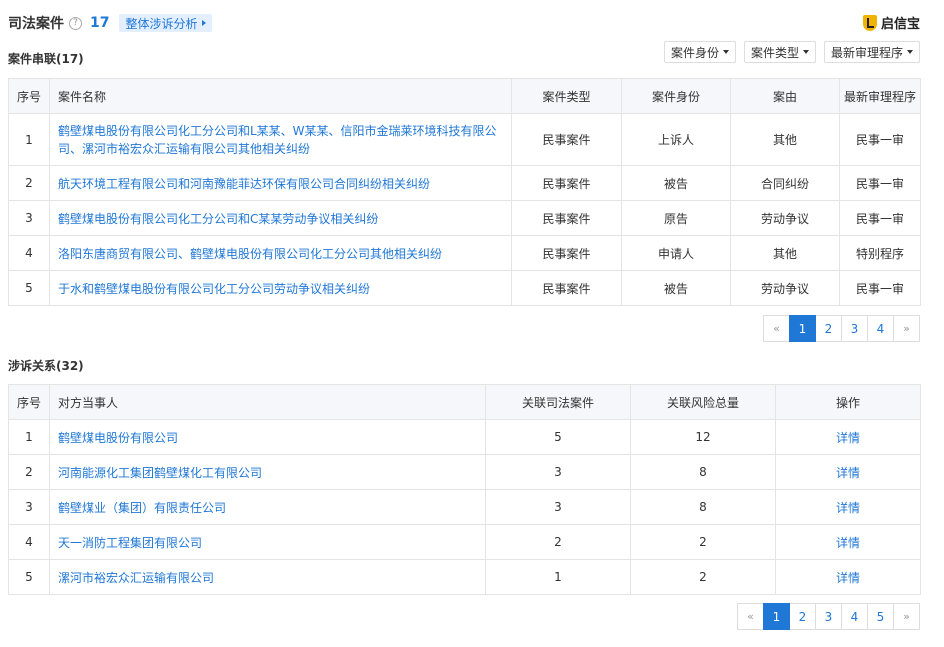 The image size is (944, 647). What do you see at coordinates (880, 616) in the screenshot?
I see `page-5-button: 5` at bounding box center [880, 616].